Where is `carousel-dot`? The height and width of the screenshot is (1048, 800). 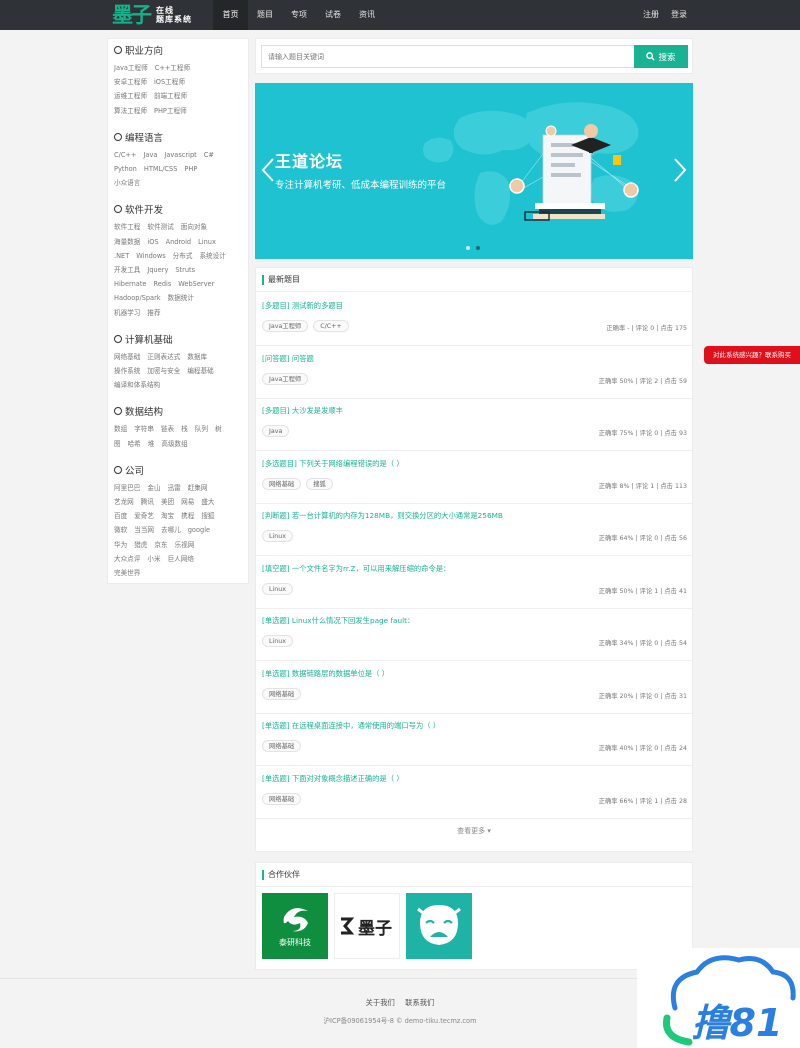
carousel-dot is located at coordinates (468, 248).